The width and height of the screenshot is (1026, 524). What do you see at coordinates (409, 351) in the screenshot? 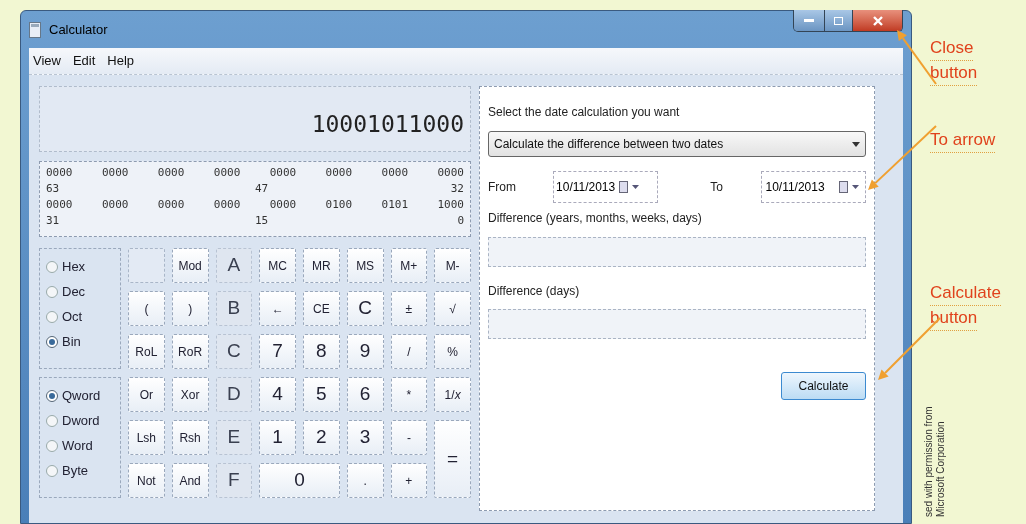
I see `calculator-key: /` at bounding box center [409, 351].